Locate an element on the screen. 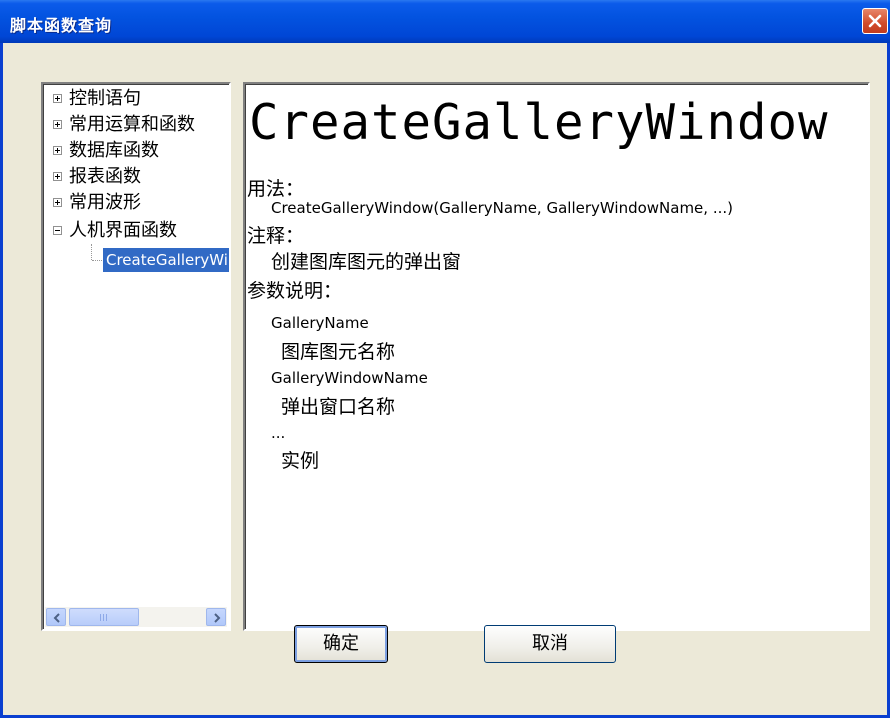 This screenshot has height=718, width=890. arrow-left-icon is located at coordinates (56, 618).